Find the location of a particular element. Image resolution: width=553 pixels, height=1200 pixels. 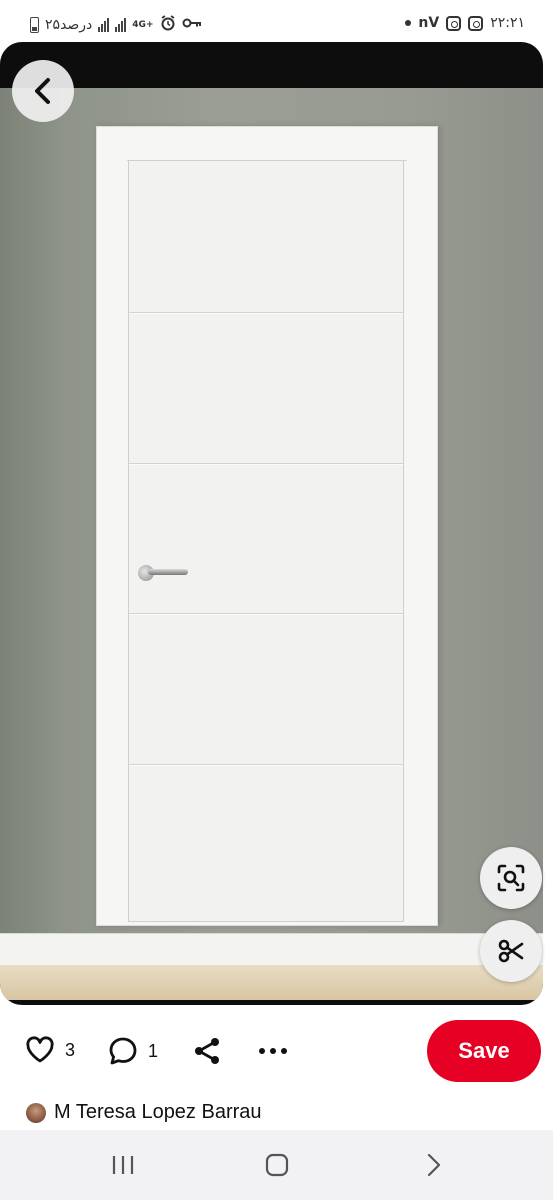

key-icon is located at coordinates (192, 25).